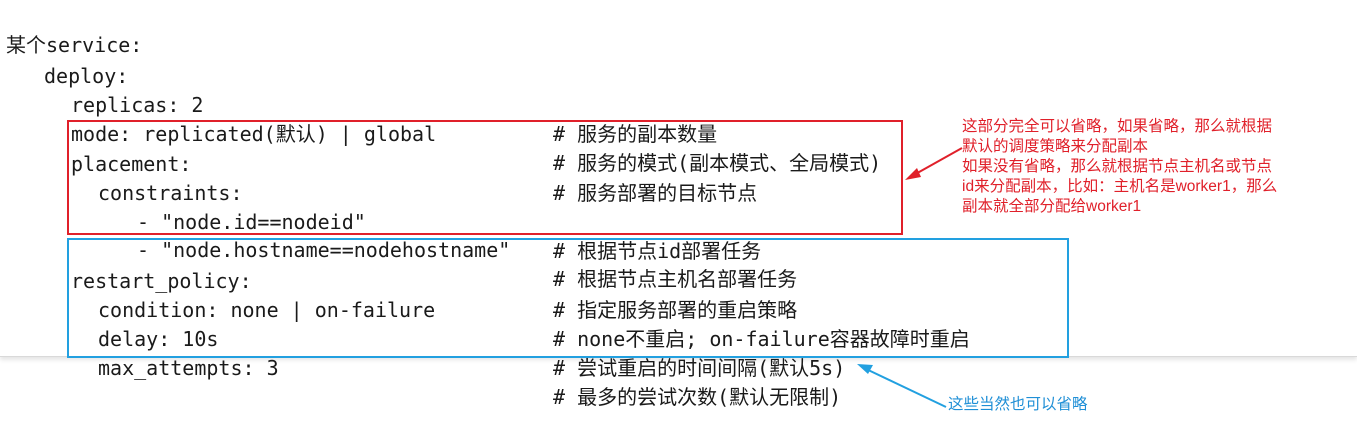  What do you see at coordinates (697, 397) in the screenshot?
I see `code-comment: # 最多的尝试次数(默认无限制)` at bounding box center [697, 397].